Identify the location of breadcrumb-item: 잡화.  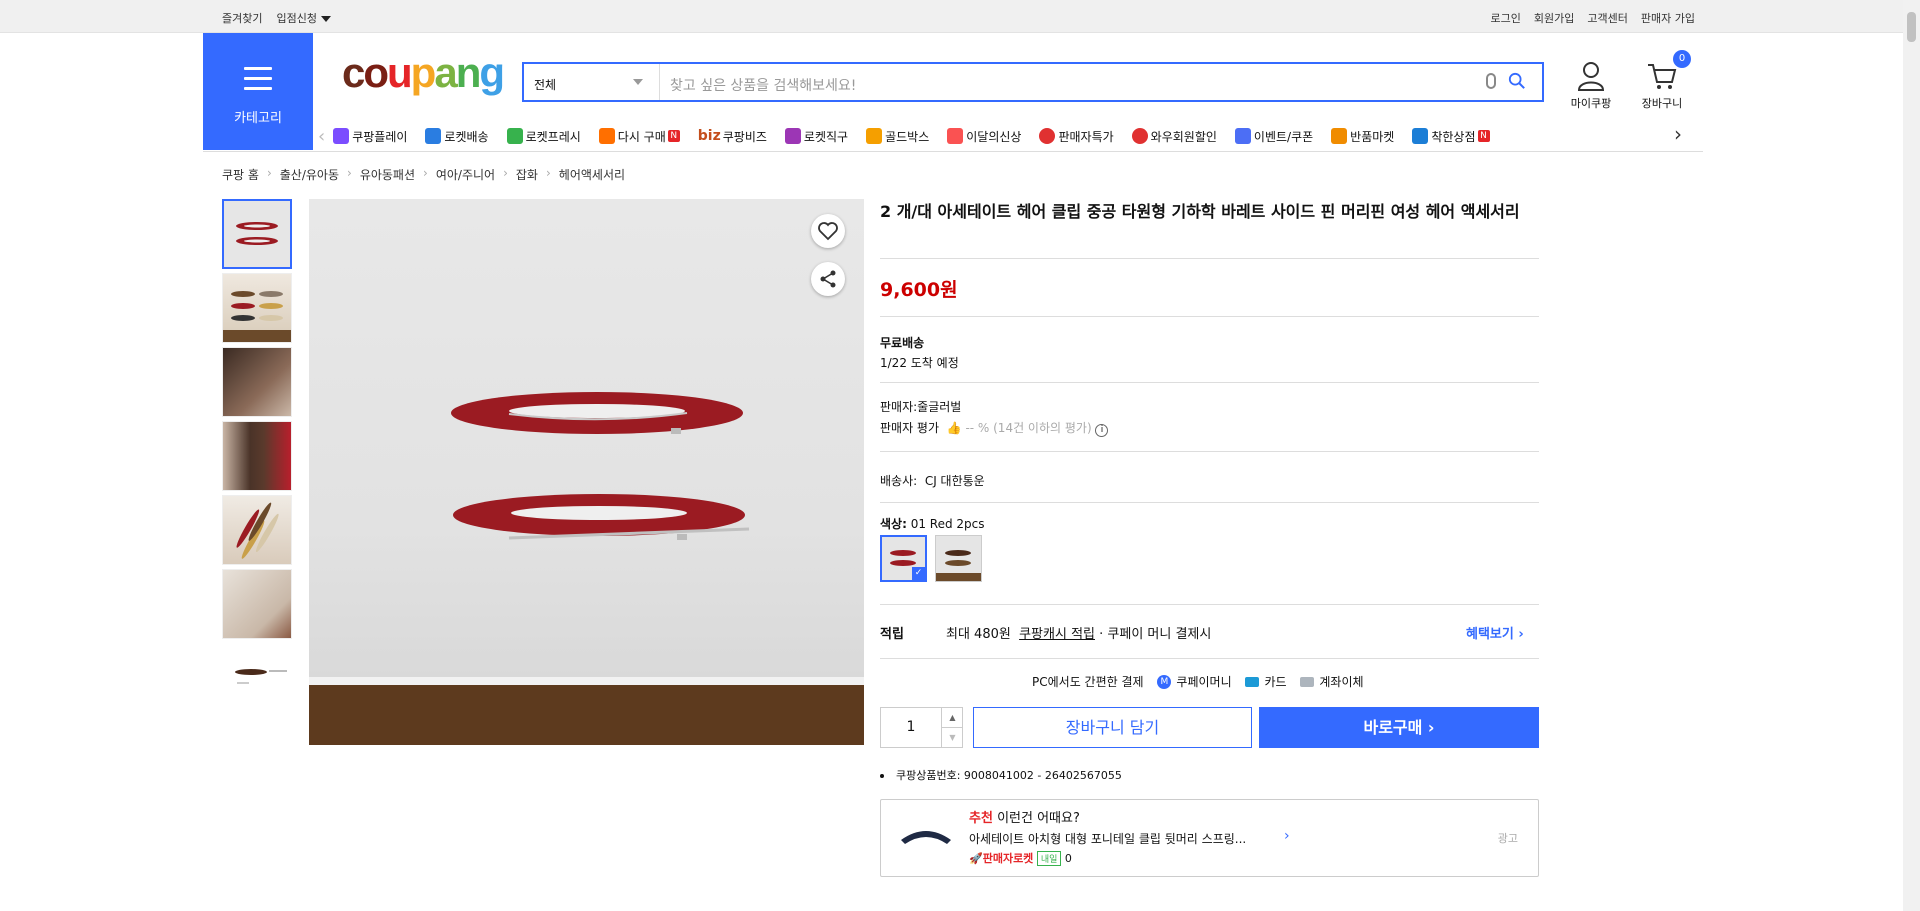
(527, 174).